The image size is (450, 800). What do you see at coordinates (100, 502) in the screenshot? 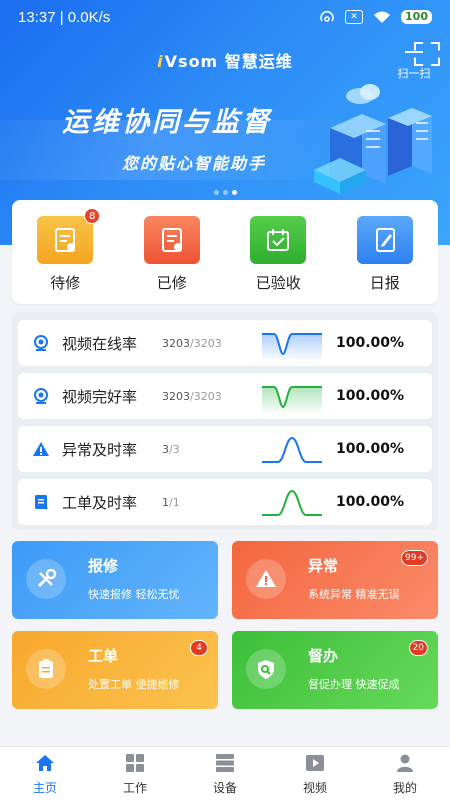
I see `stat-name: 工单及时率` at bounding box center [100, 502].